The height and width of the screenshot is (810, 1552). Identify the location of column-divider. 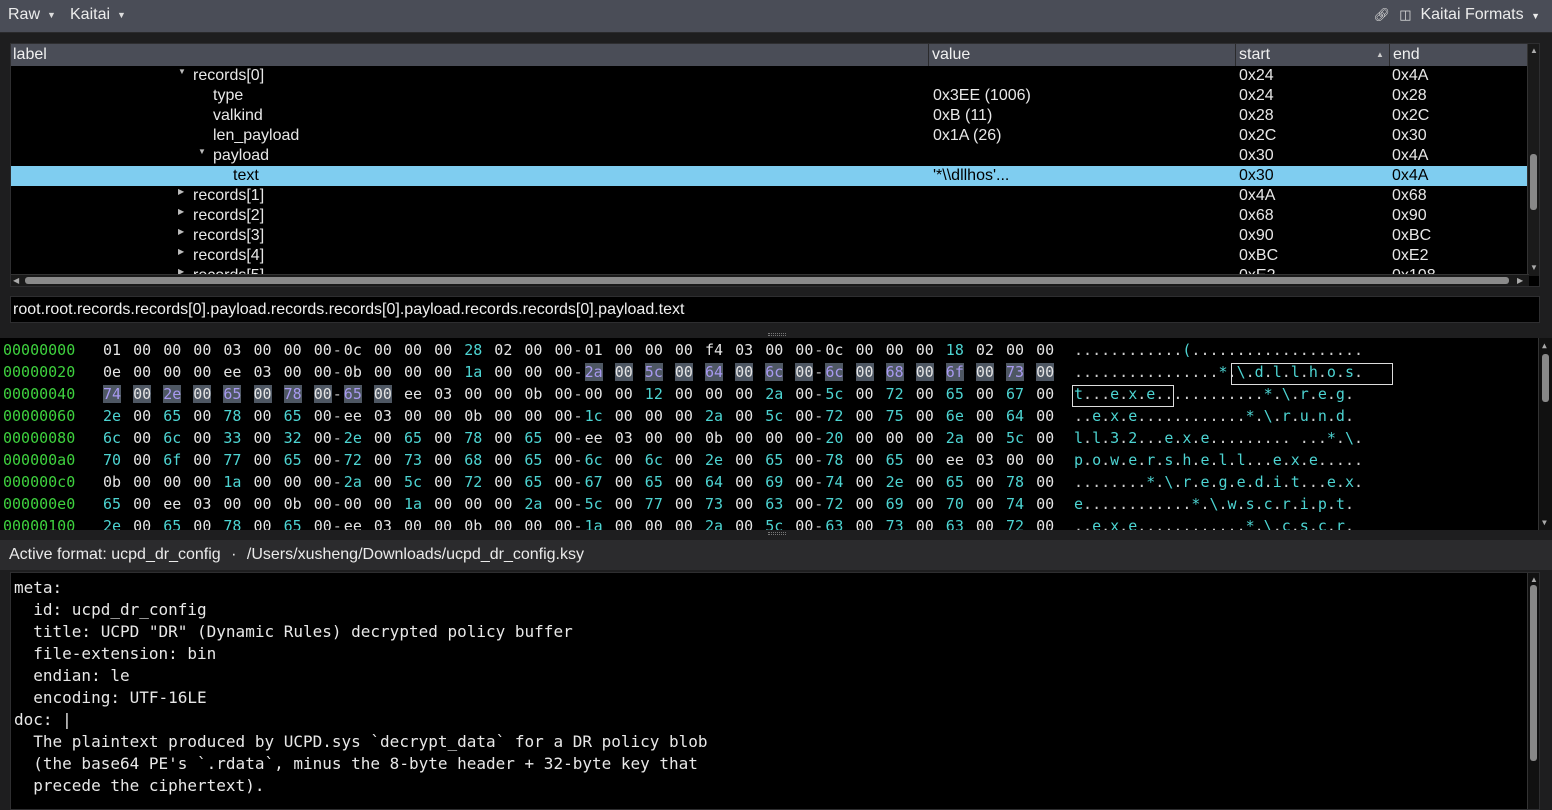
(1389, 55).